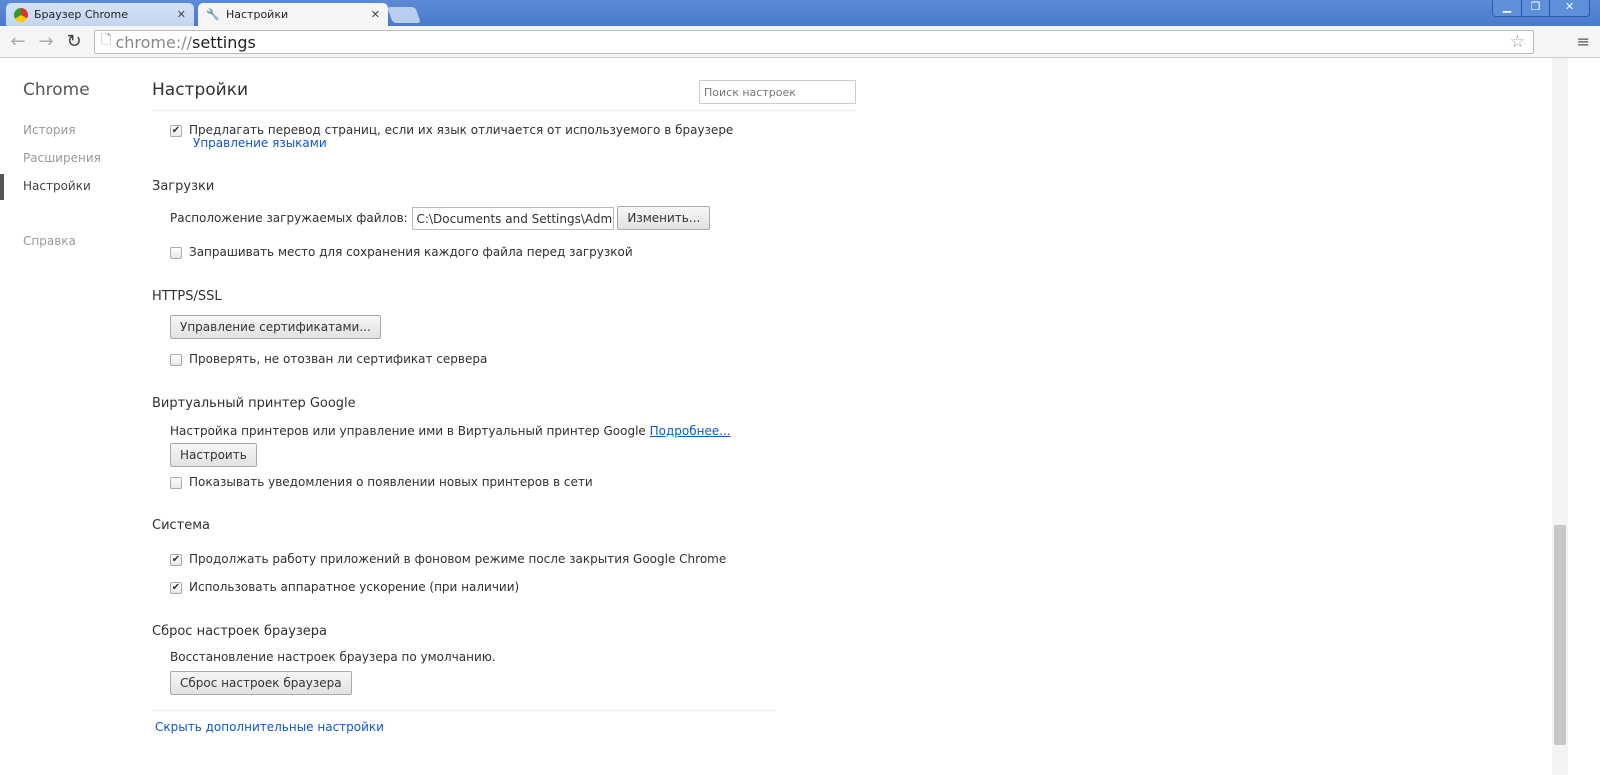  Describe the element at coordinates (49, 241) in the screenshot. I see `sidebar-item-help: Справка` at that location.